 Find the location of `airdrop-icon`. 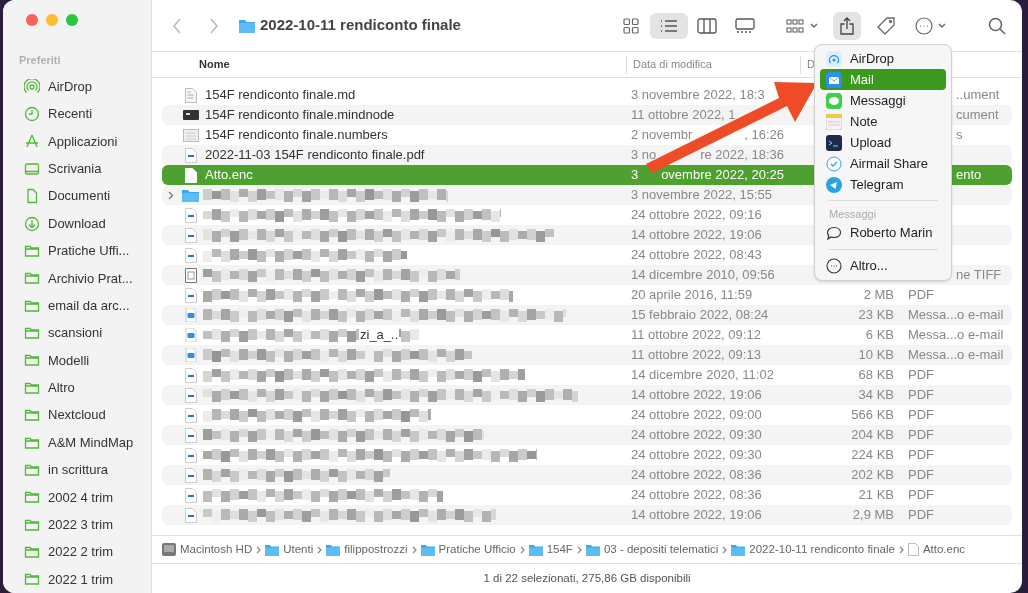

airdrop-icon is located at coordinates (834, 58).